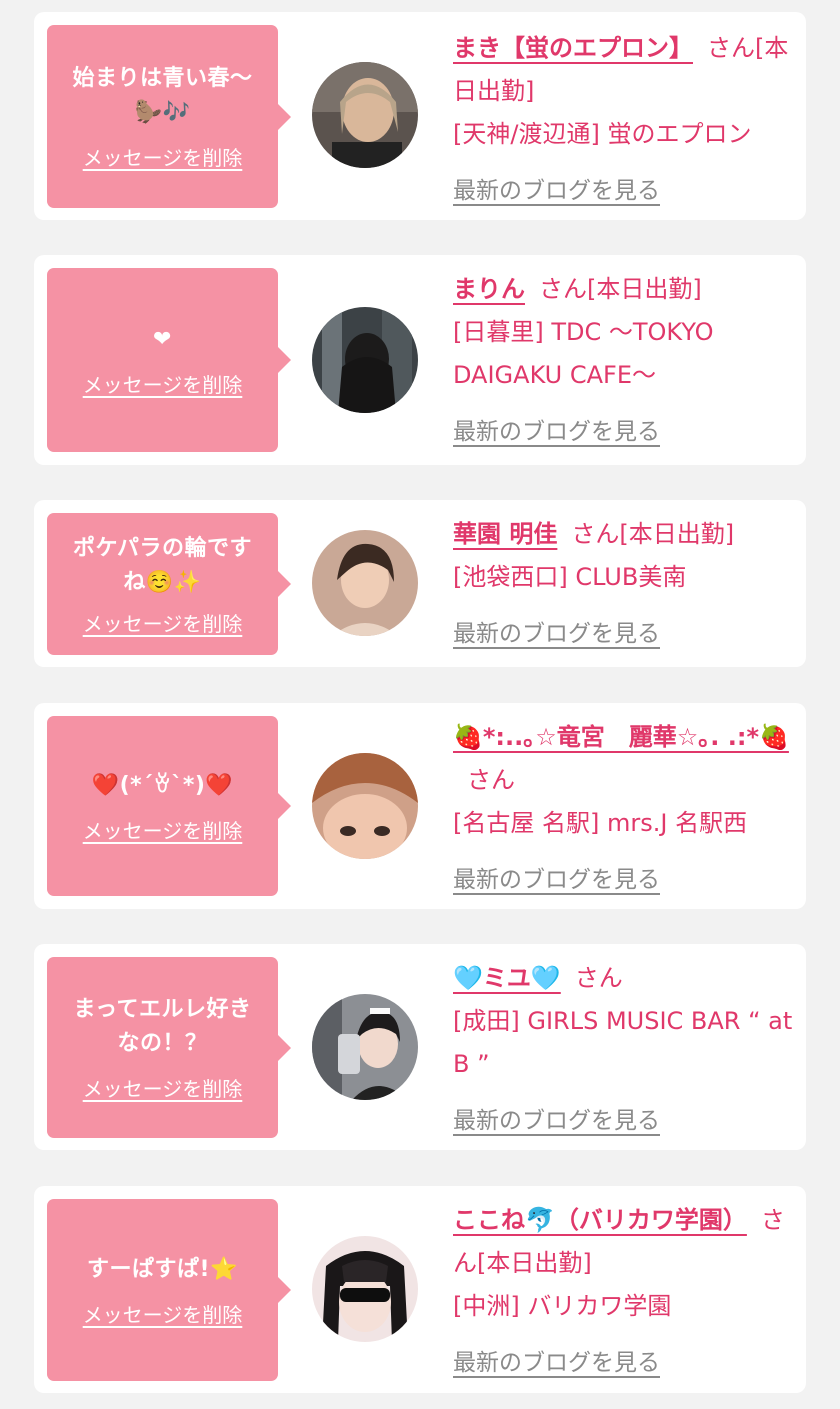 The height and width of the screenshot is (1409, 840). I want to click on cast-name-link: ここね🐬（バリカワ学園）, so click(600, 1220).